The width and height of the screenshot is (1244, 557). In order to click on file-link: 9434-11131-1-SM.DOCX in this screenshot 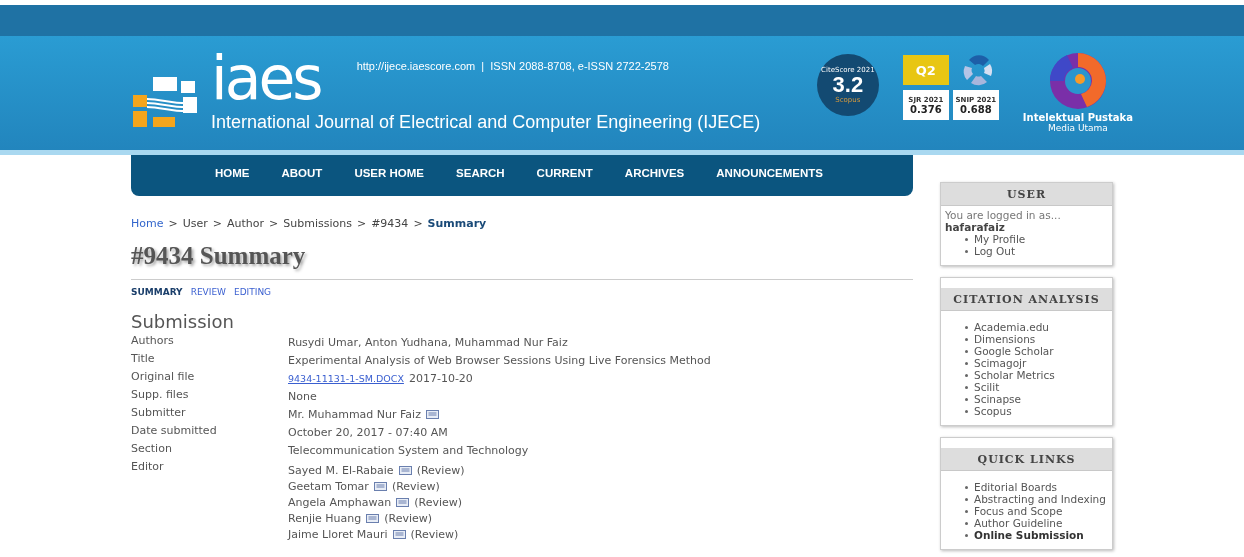, I will do `click(346, 378)`.